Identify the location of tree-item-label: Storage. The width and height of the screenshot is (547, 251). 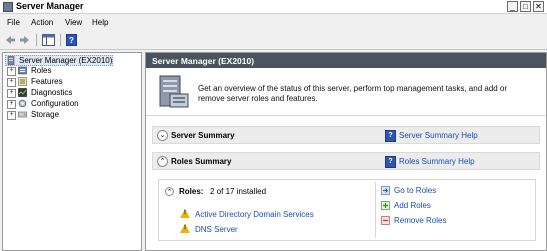
(45, 114).